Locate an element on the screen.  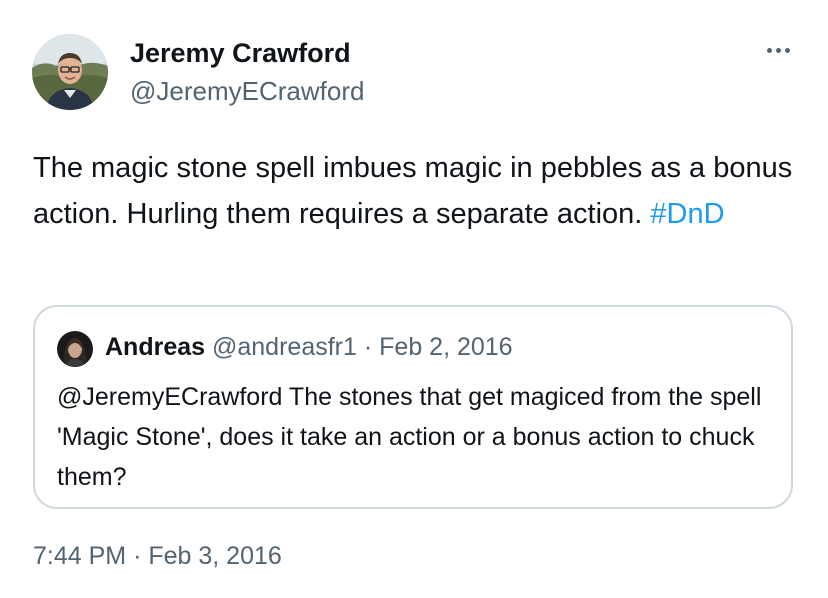
hashtag-link: #DnD is located at coordinates (687, 214).